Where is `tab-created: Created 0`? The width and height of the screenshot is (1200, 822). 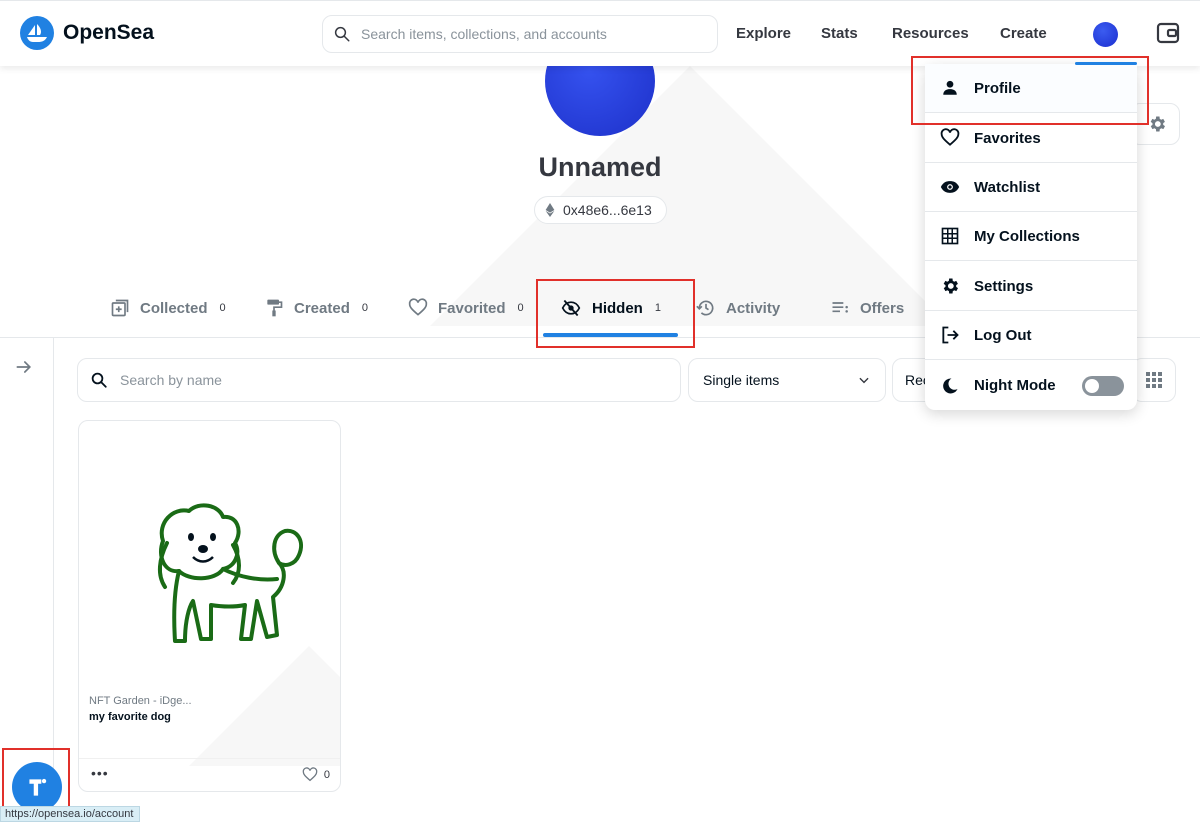
tab-created: Created 0 is located at coordinates (316, 308).